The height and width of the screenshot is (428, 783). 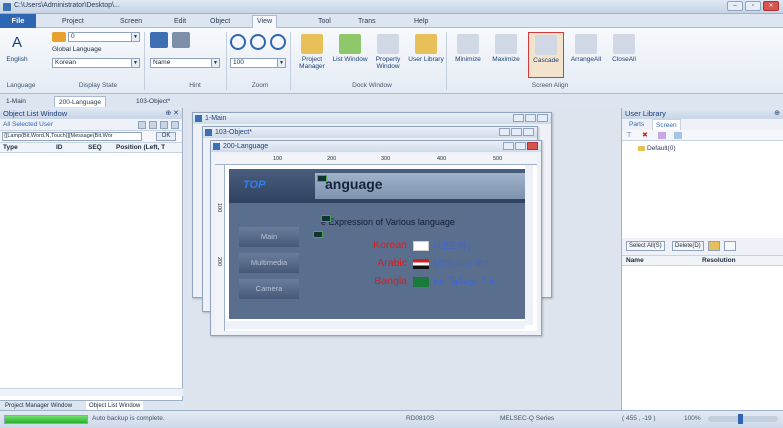 I want to click on tab-parts: Parts, so click(x=636, y=124).